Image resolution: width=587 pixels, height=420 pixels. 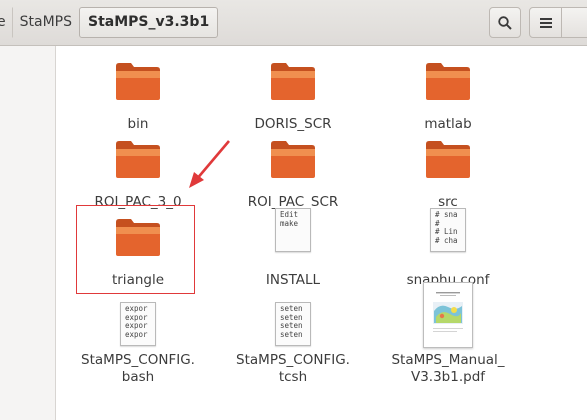 What do you see at coordinates (46, 22) in the screenshot?
I see `breadcrumb-item-stamps: StaMPS` at bounding box center [46, 22].